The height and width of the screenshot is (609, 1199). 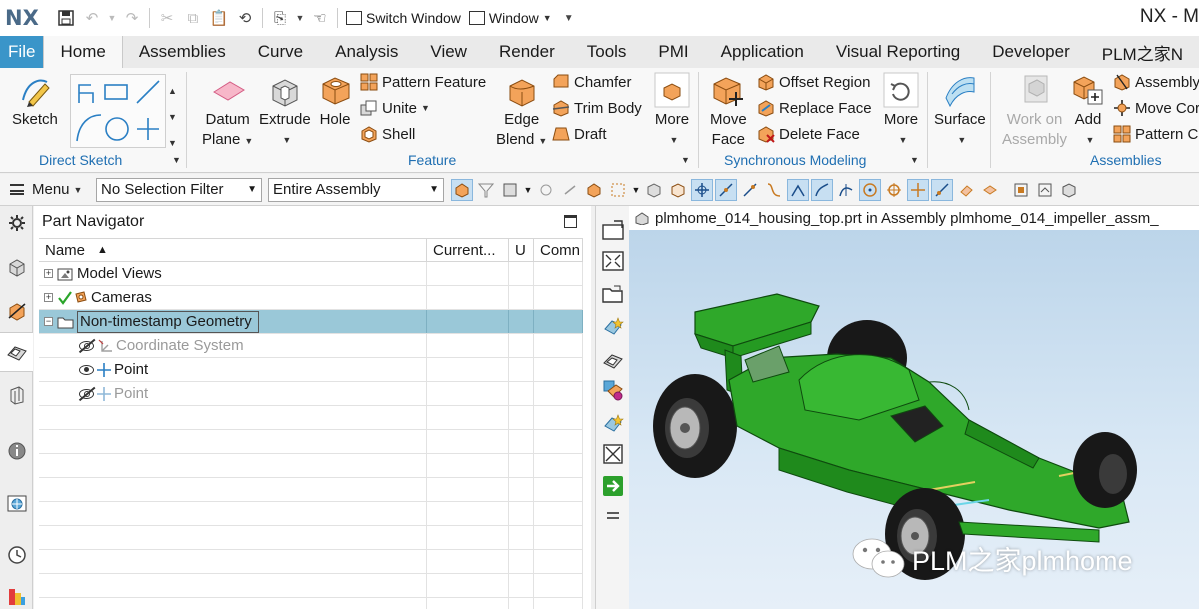 I want to click on column-header-name: Name ▲, so click(x=233, y=250).